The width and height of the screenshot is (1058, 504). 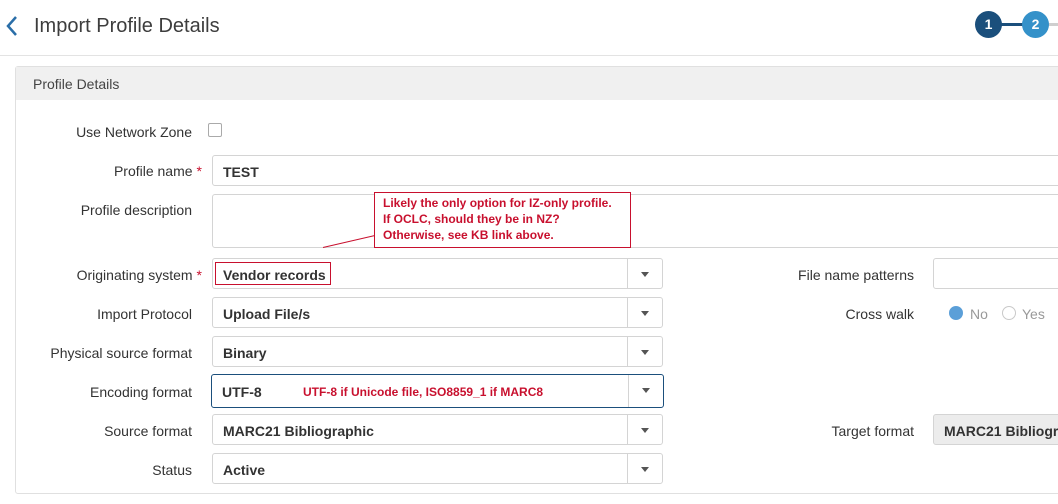 What do you see at coordinates (468, 235) in the screenshot?
I see `callout-line: Otherwise, see KB link above.` at bounding box center [468, 235].